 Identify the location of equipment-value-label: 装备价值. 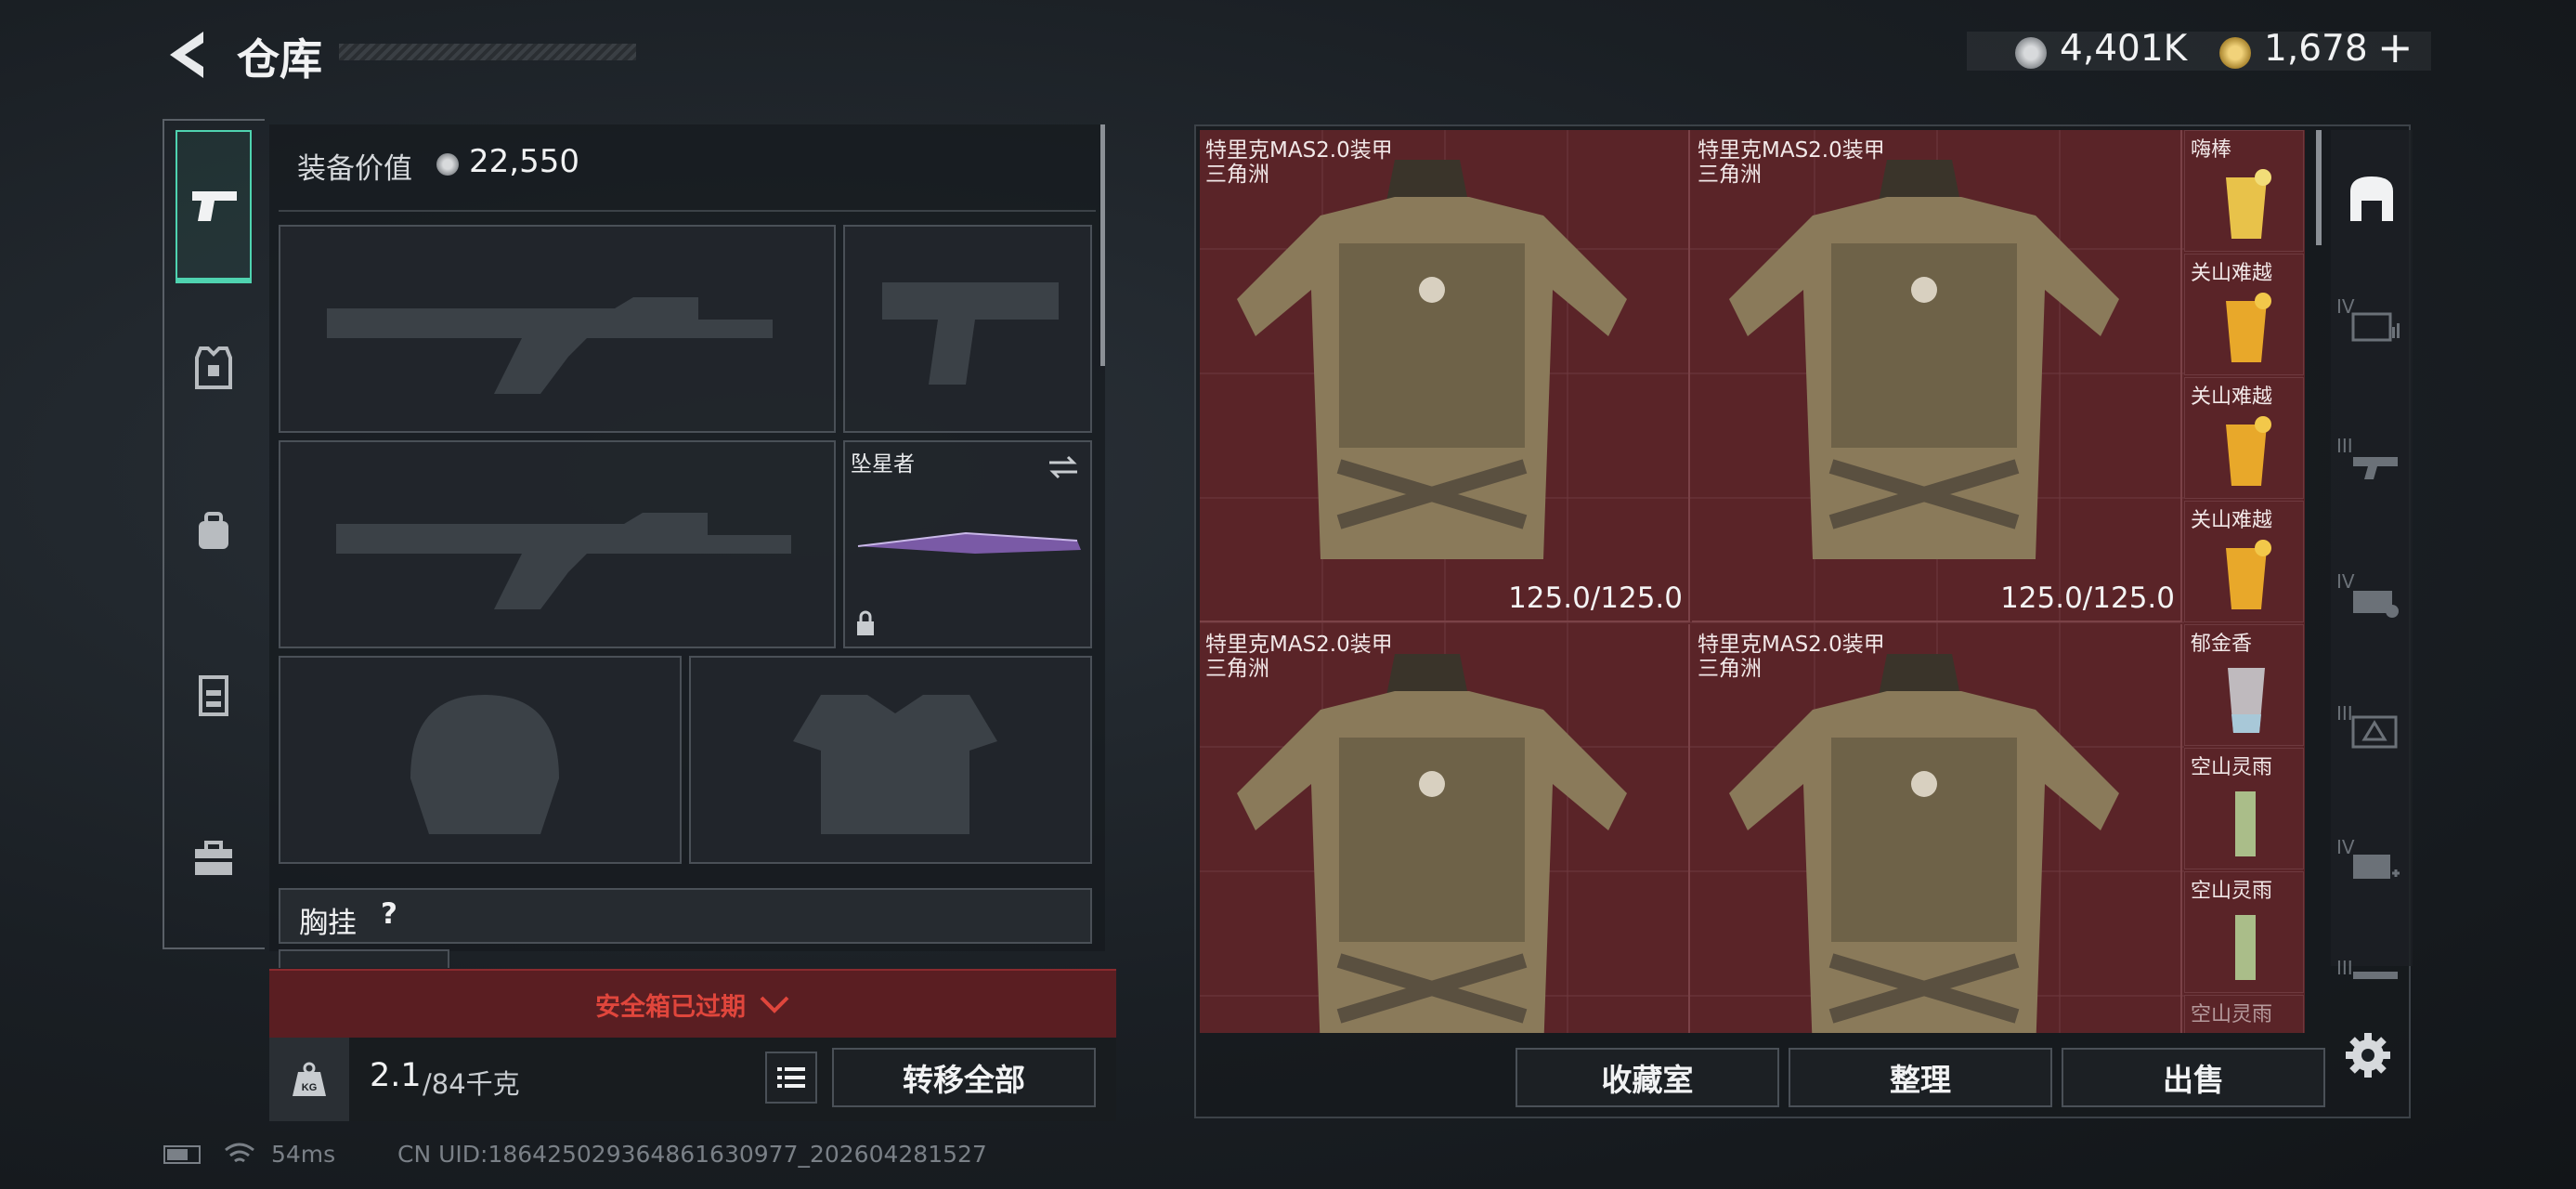
(355, 169).